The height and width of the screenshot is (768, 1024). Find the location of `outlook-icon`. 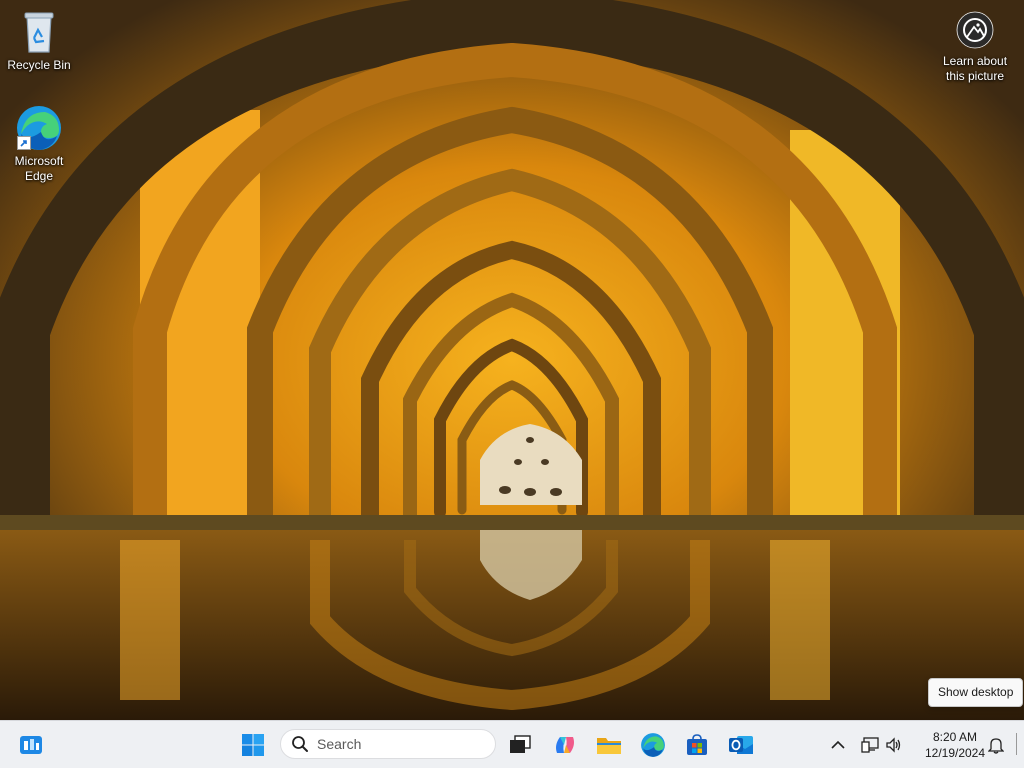

outlook-icon is located at coordinates (741, 745).